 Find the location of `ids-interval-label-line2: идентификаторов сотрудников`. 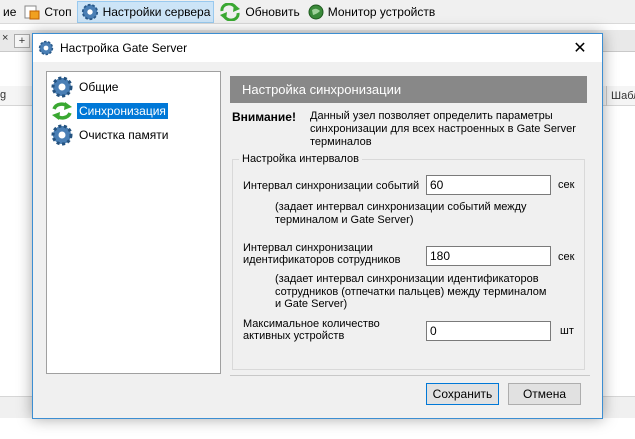

ids-interval-label-line2: идентификаторов сотрудников is located at coordinates (322, 260).